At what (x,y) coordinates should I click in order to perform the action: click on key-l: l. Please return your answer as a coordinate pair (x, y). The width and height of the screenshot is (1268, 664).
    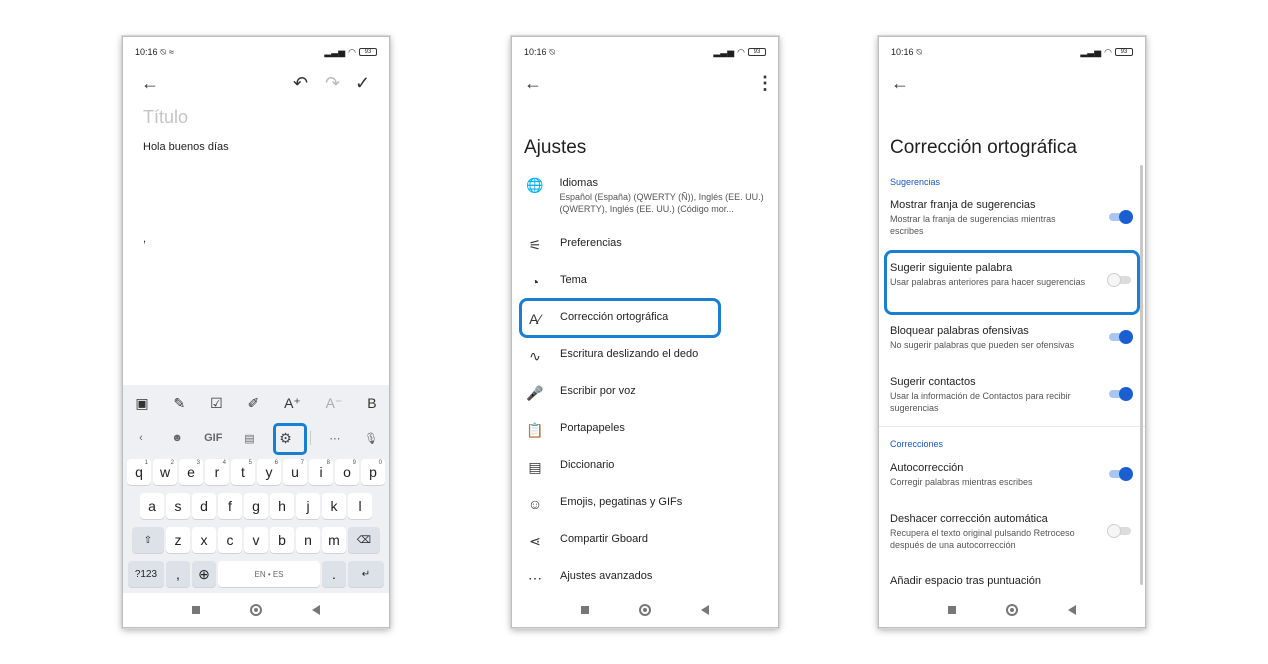
    Looking at the image, I should click on (360, 506).